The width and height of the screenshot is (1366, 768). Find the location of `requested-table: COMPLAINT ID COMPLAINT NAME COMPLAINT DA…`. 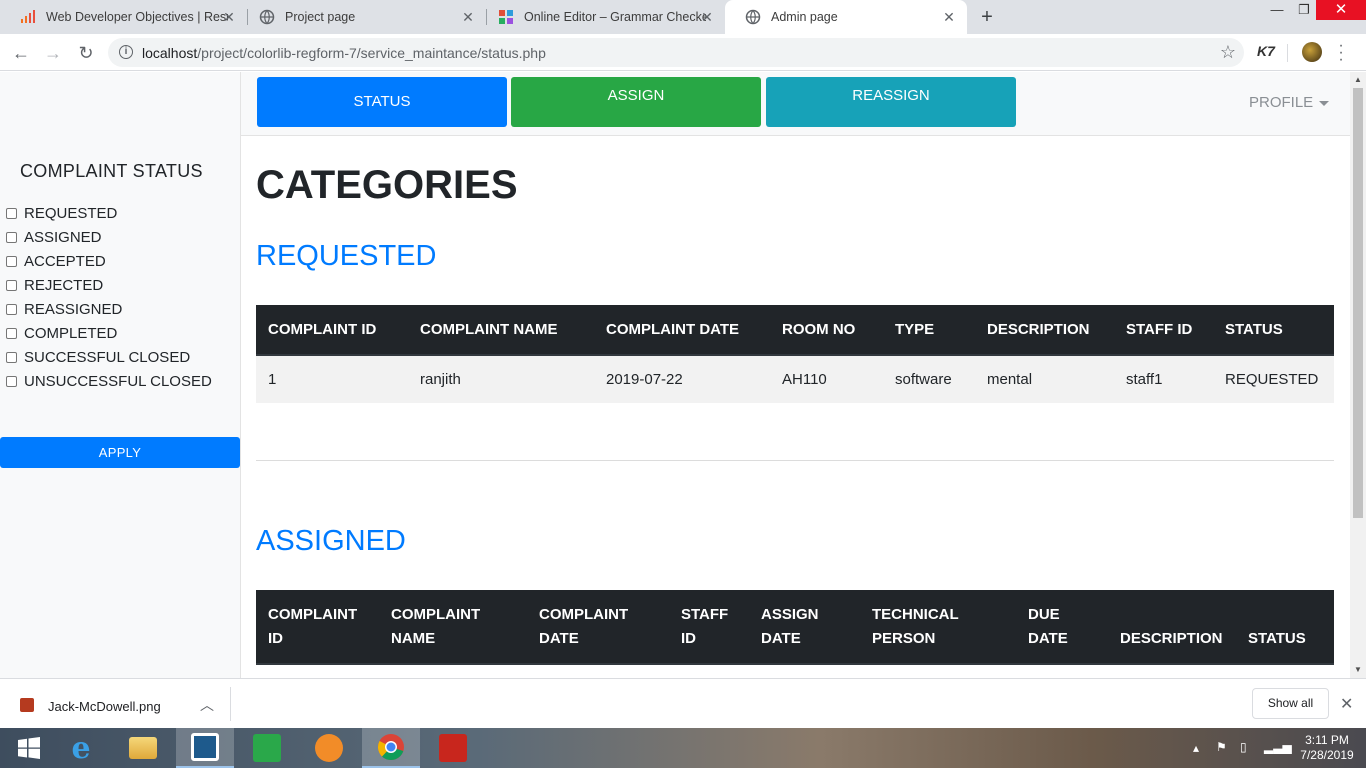

requested-table: COMPLAINT ID COMPLAINT NAME COMPLAINT DA… is located at coordinates (795, 354).